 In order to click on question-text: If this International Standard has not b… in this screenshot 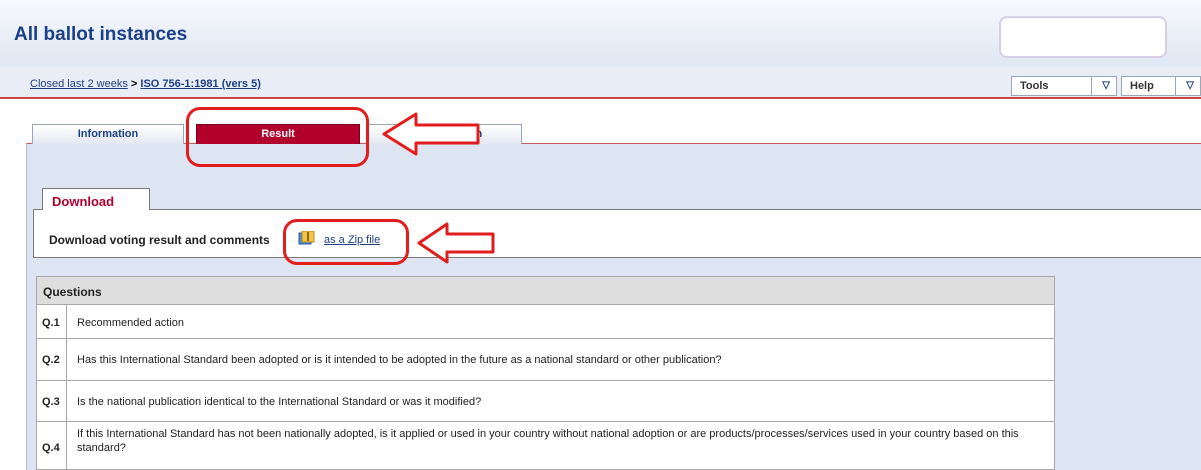, I will do `click(548, 441)`.